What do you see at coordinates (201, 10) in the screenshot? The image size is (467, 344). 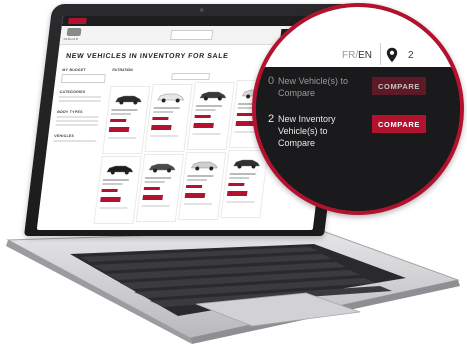 I see `webcam-icon` at bounding box center [201, 10].